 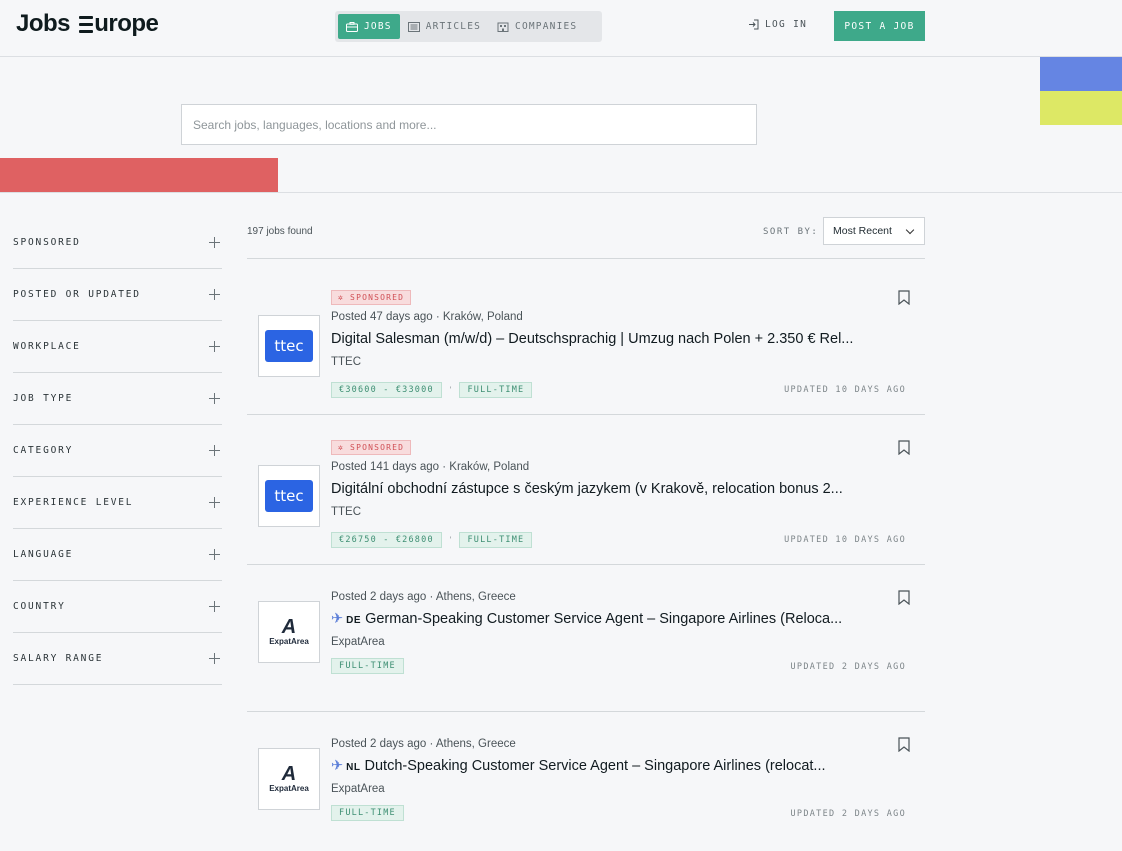 What do you see at coordinates (117, 555) in the screenshot?
I see `filter-language: LANGUAGE` at bounding box center [117, 555].